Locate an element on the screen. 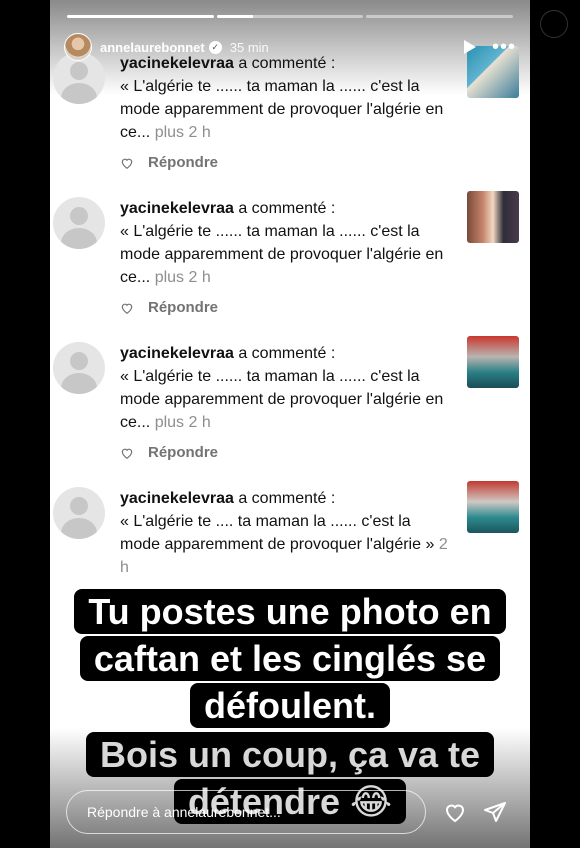 The image size is (580, 848). post-time: 35 min is located at coordinates (249, 47).